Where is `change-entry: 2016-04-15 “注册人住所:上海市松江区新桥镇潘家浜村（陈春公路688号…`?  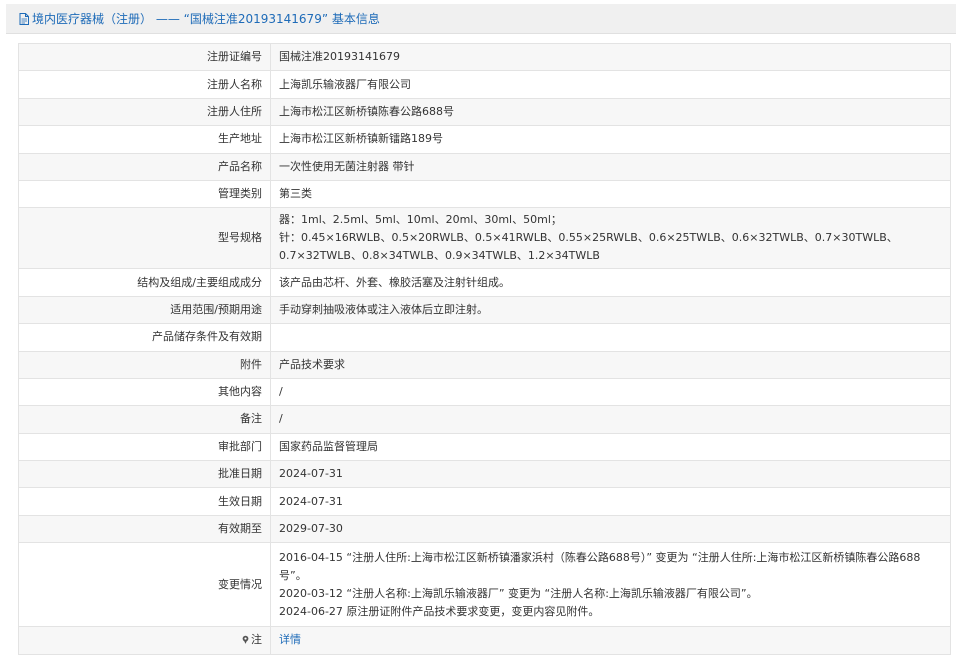 change-entry: 2016-04-15 “注册人住所:上海市松江区新桥镇潘家浜村（陈春公路688号… is located at coordinates (600, 566).